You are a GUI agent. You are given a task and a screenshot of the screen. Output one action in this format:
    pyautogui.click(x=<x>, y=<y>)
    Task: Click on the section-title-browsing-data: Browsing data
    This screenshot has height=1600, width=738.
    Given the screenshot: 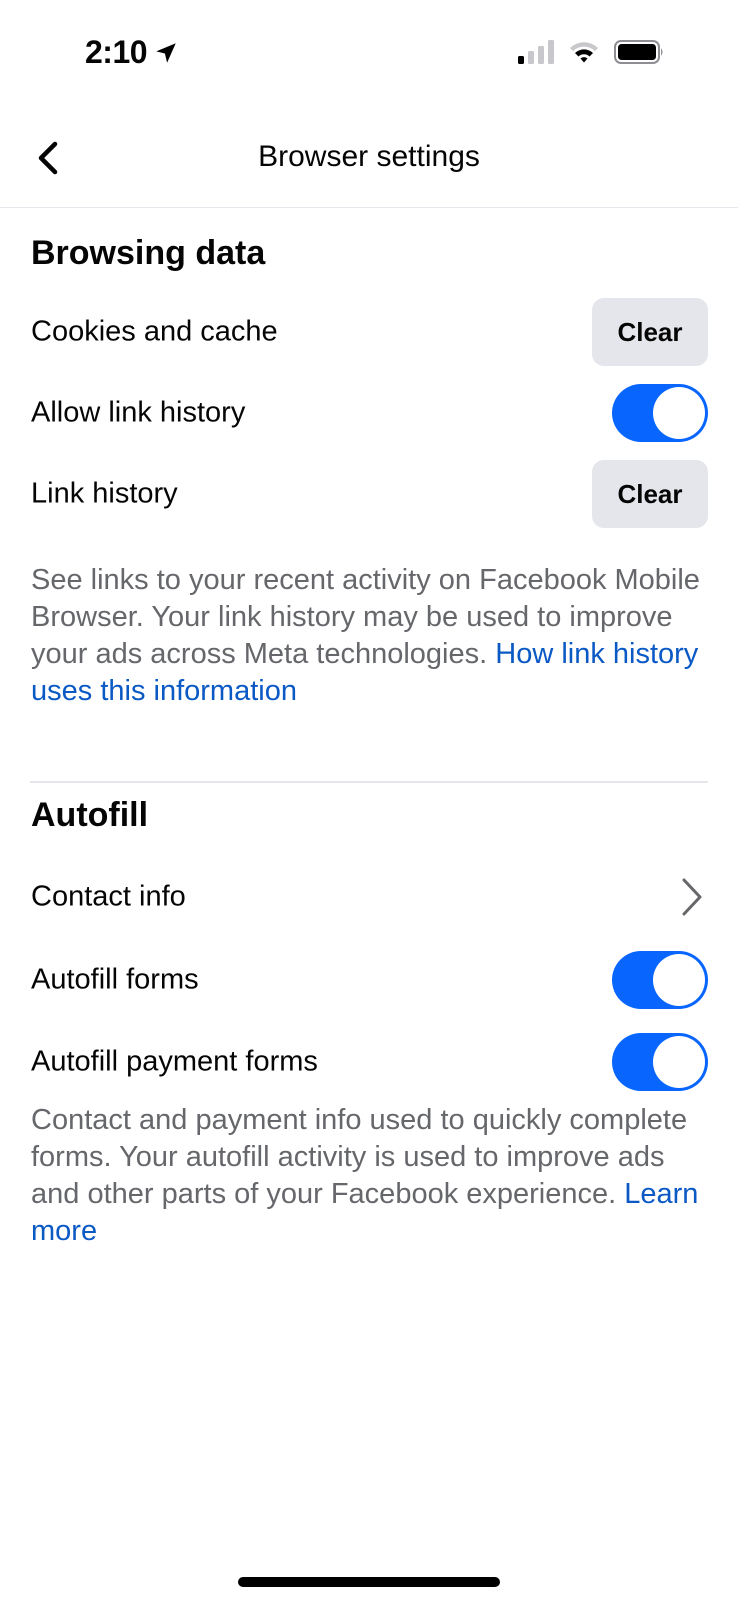 What is the action you would take?
    pyautogui.click(x=148, y=253)
    